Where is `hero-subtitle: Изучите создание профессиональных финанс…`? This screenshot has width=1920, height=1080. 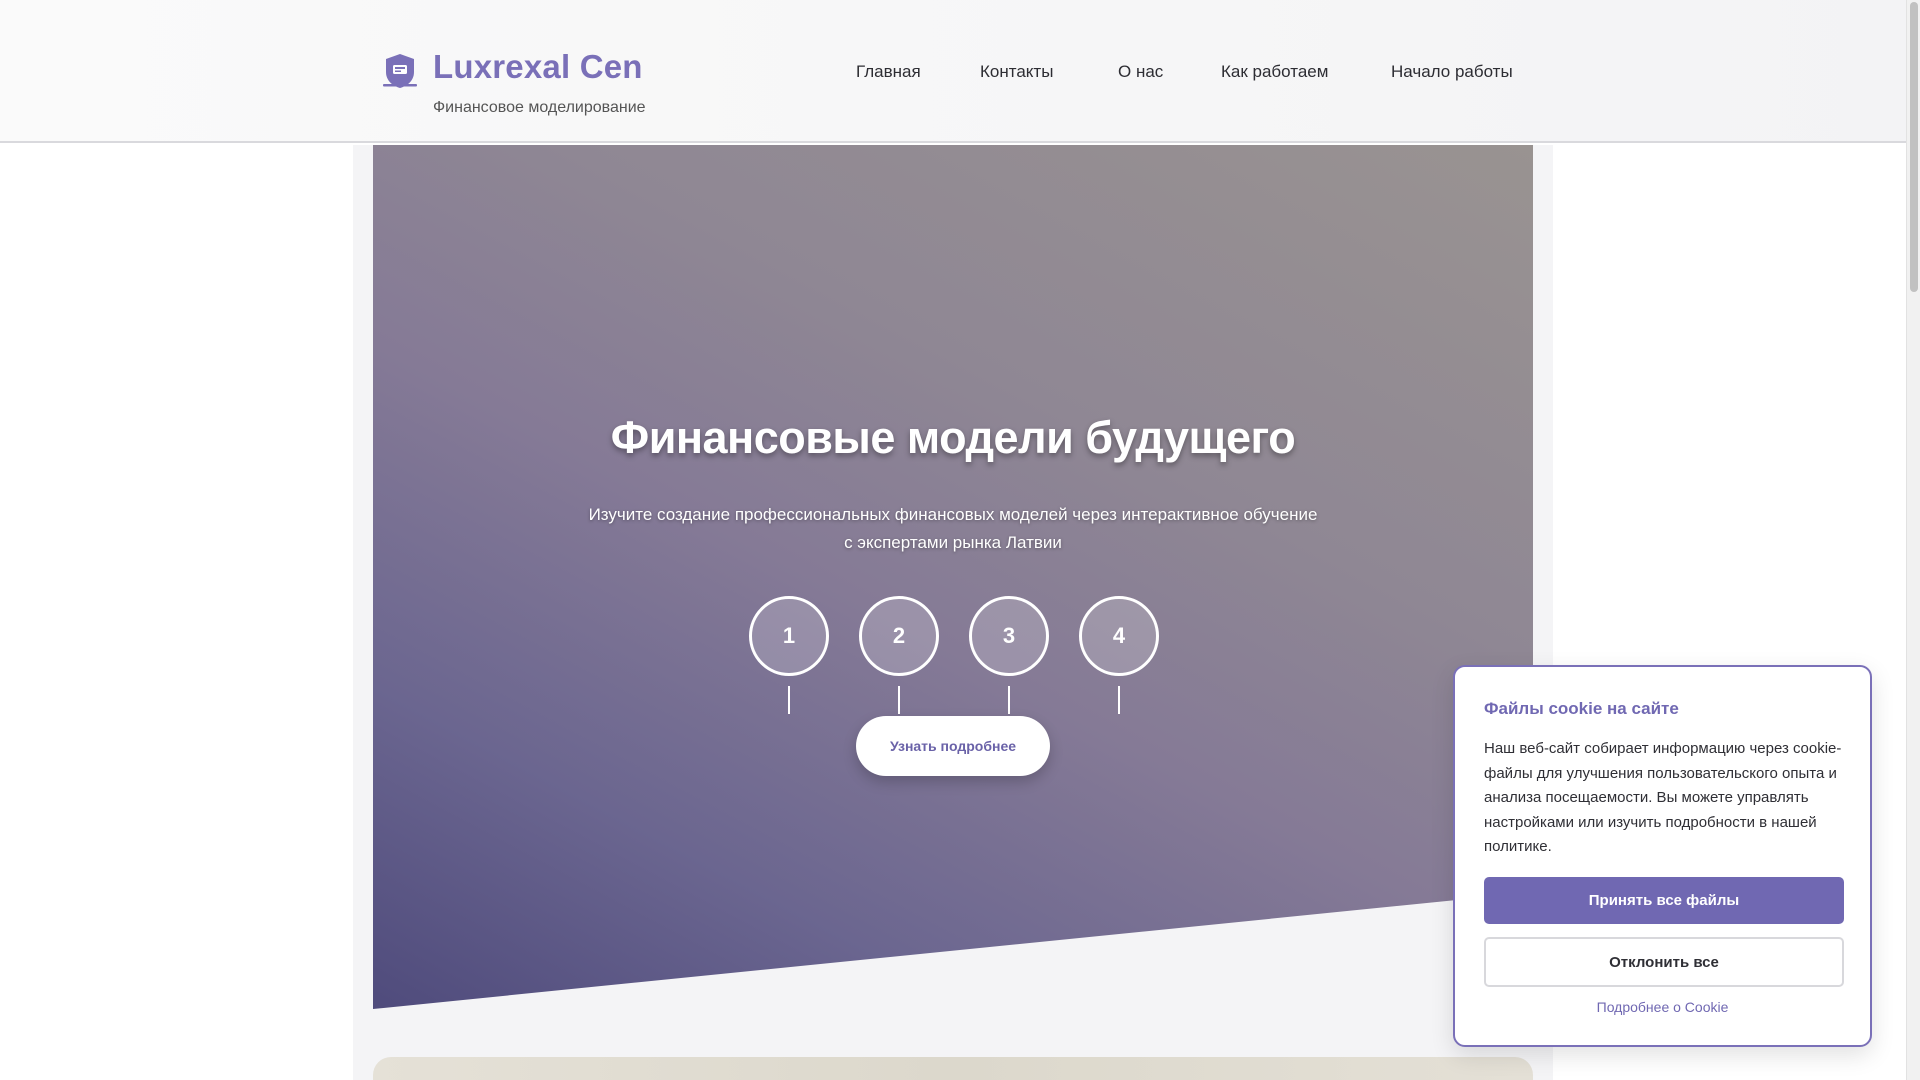
hero-subtitle: Изучите создание профессиональных финанс… is located at coordinates (953, 528).